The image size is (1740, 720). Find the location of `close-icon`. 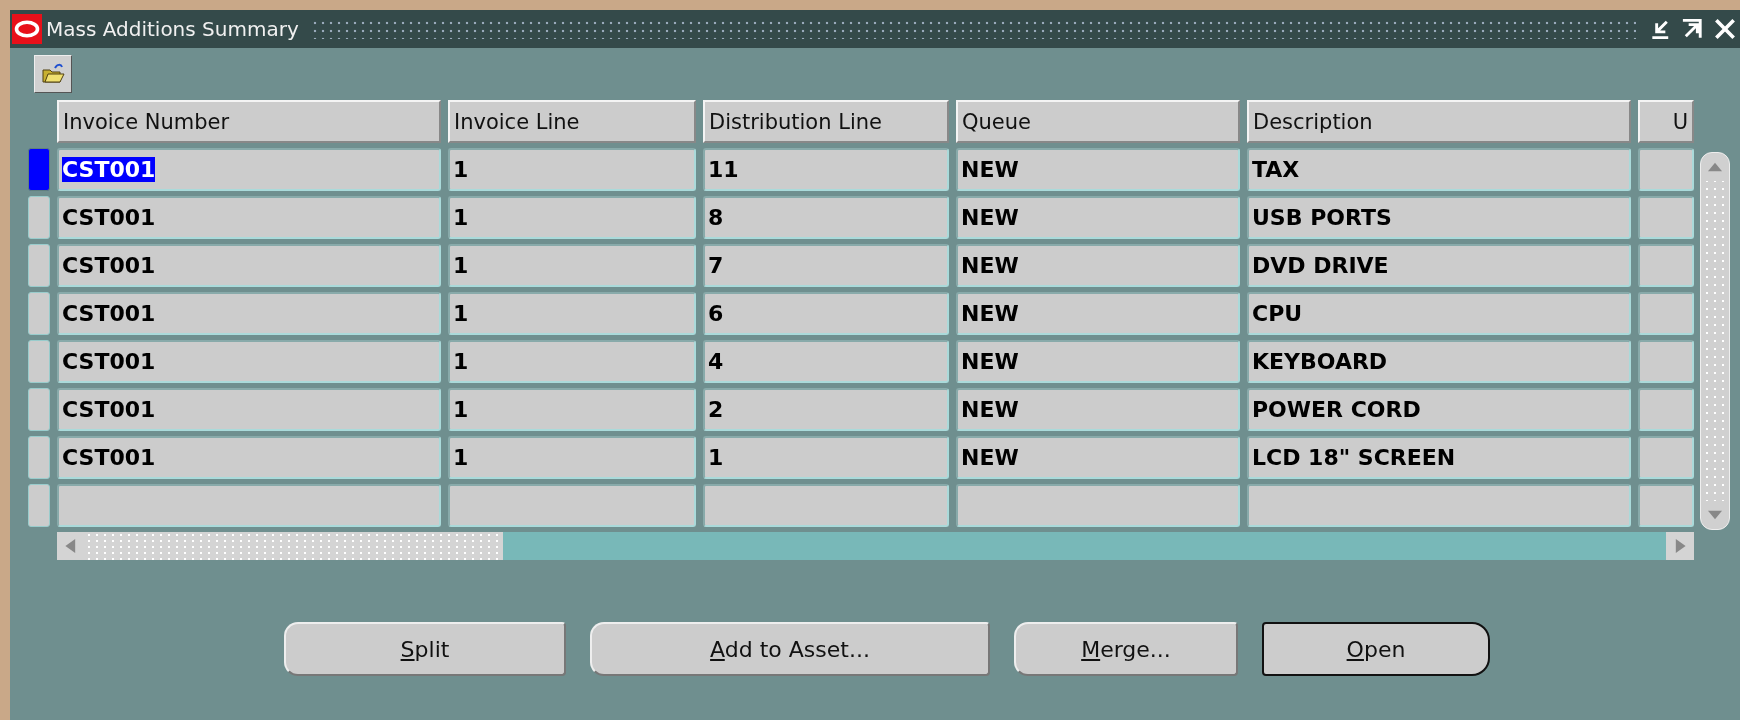

close-icon is located at coordinates (1725, 29).